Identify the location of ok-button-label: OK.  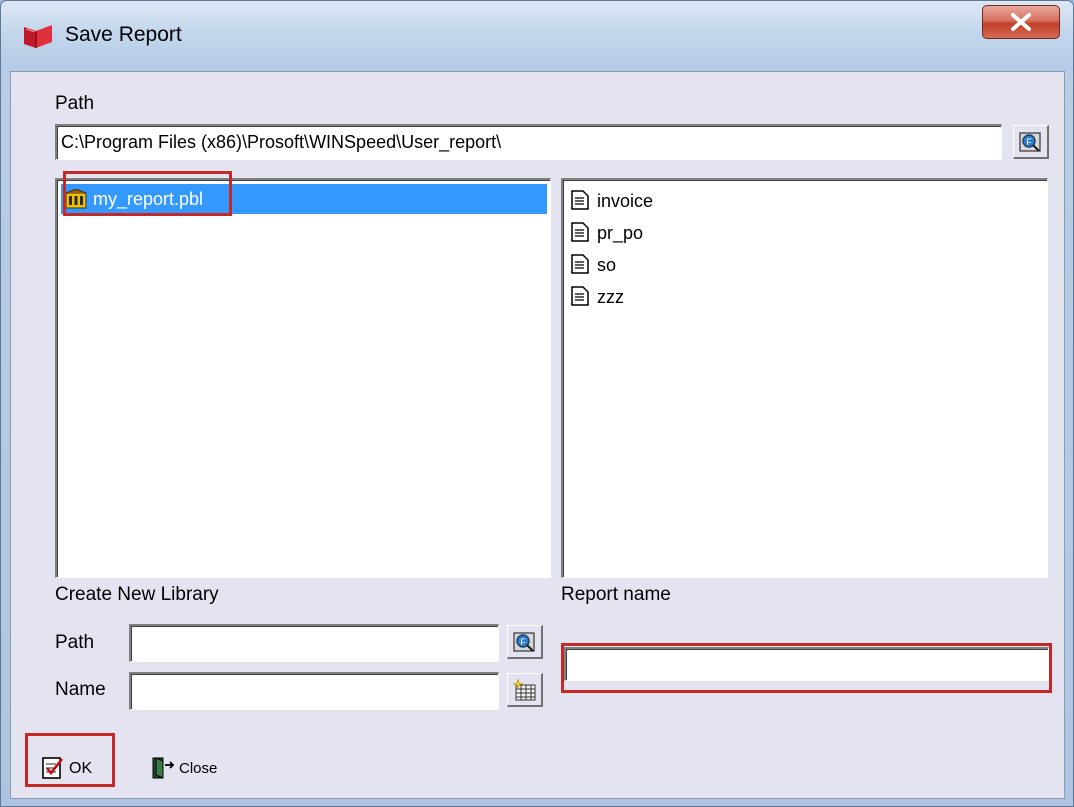
(81, 768).